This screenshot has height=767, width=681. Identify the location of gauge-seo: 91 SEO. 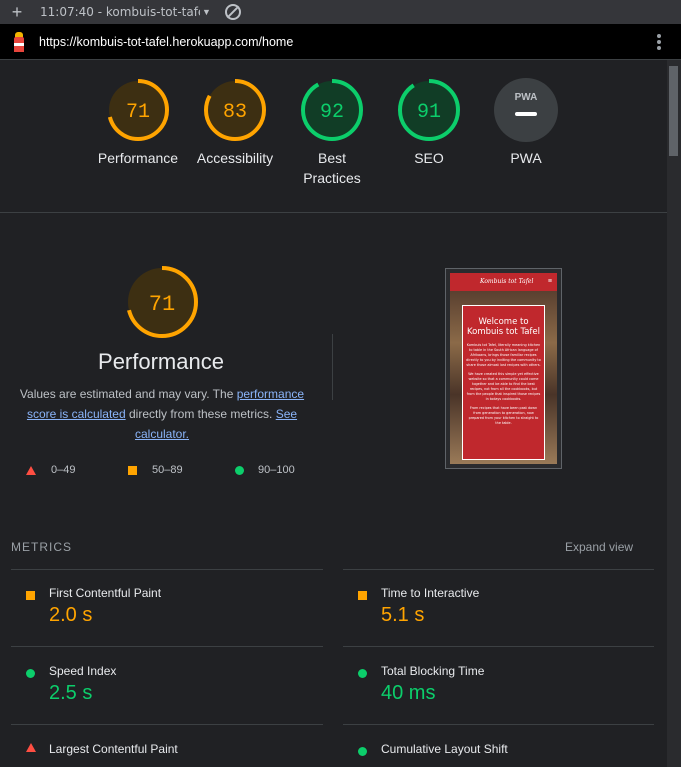
(429, 122).